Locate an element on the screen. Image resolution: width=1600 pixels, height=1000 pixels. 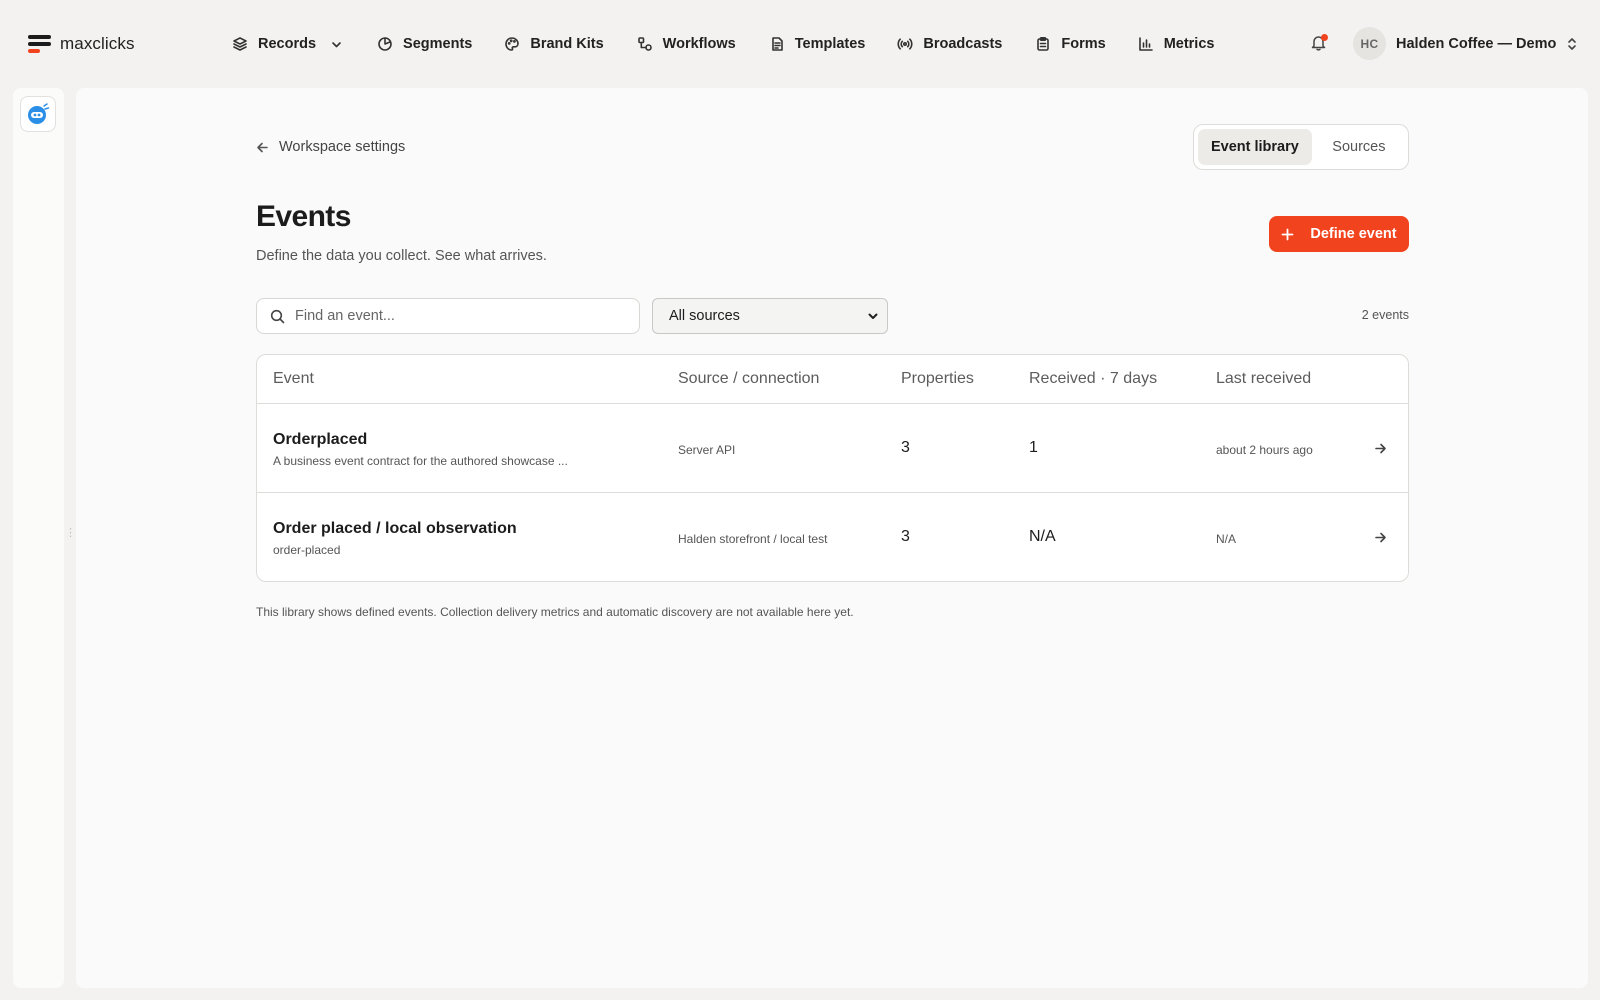
broadcast-icon is located at coordinates (905, 44).